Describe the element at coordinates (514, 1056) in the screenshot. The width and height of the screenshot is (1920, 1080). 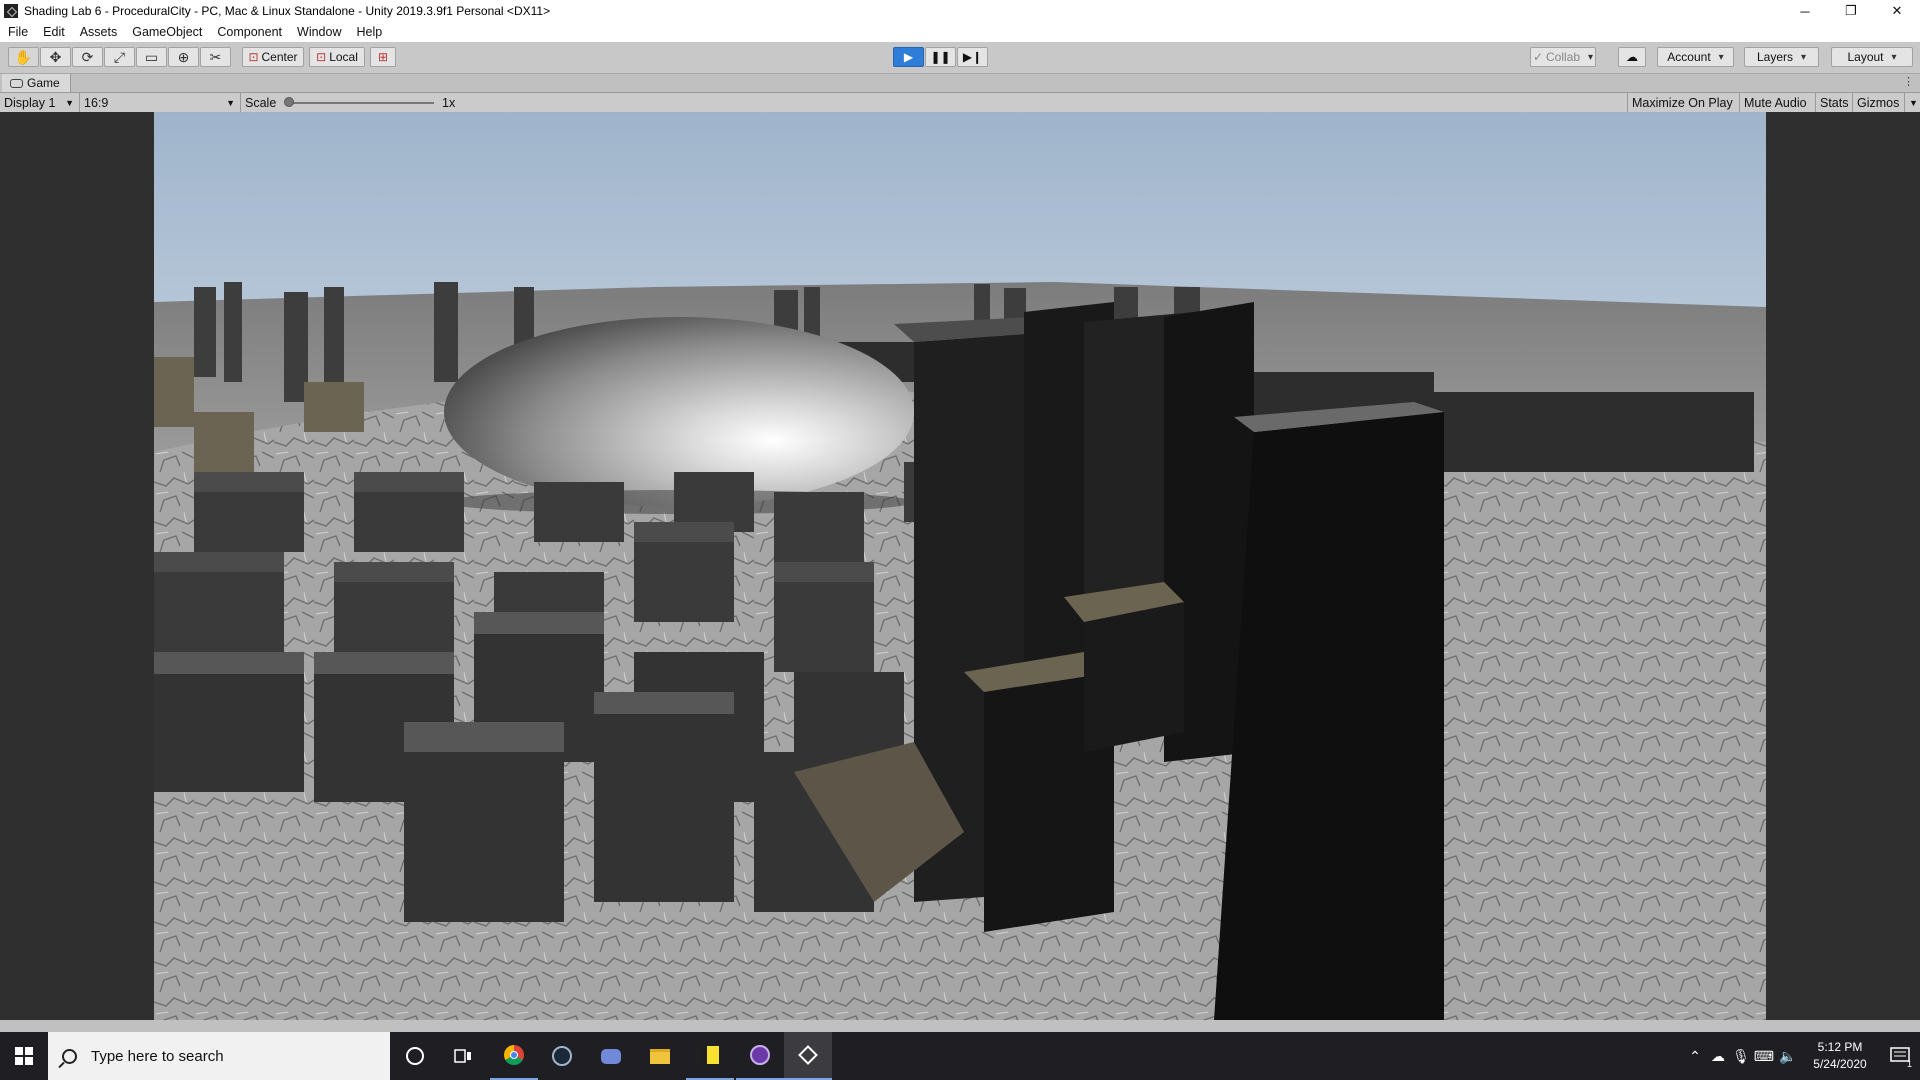
I see `chrome-icon` at that location.